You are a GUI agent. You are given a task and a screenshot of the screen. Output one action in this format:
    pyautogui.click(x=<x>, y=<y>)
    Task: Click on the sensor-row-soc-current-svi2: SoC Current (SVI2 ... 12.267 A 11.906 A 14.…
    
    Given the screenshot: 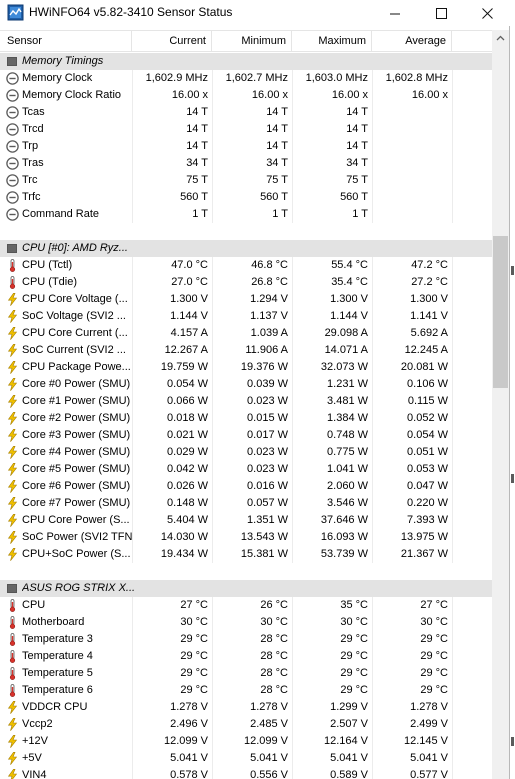 What is the action you would take?
    pyautogui.click(x=246, y=350)
    